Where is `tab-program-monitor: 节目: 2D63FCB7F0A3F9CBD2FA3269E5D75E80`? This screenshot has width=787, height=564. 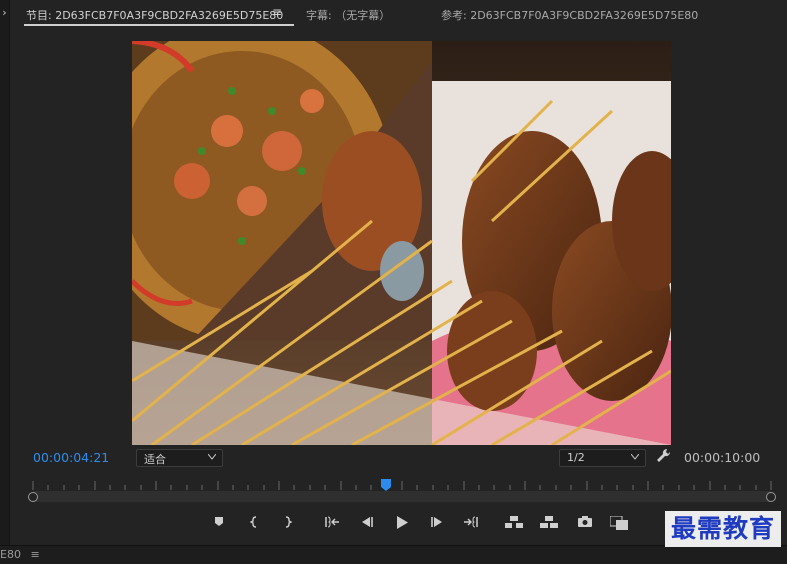 tab-program-monitor: 节目: 2D63FCB7F0A3F9CBD2FA3269E5D75E80 is located at coordinates (154, 15).